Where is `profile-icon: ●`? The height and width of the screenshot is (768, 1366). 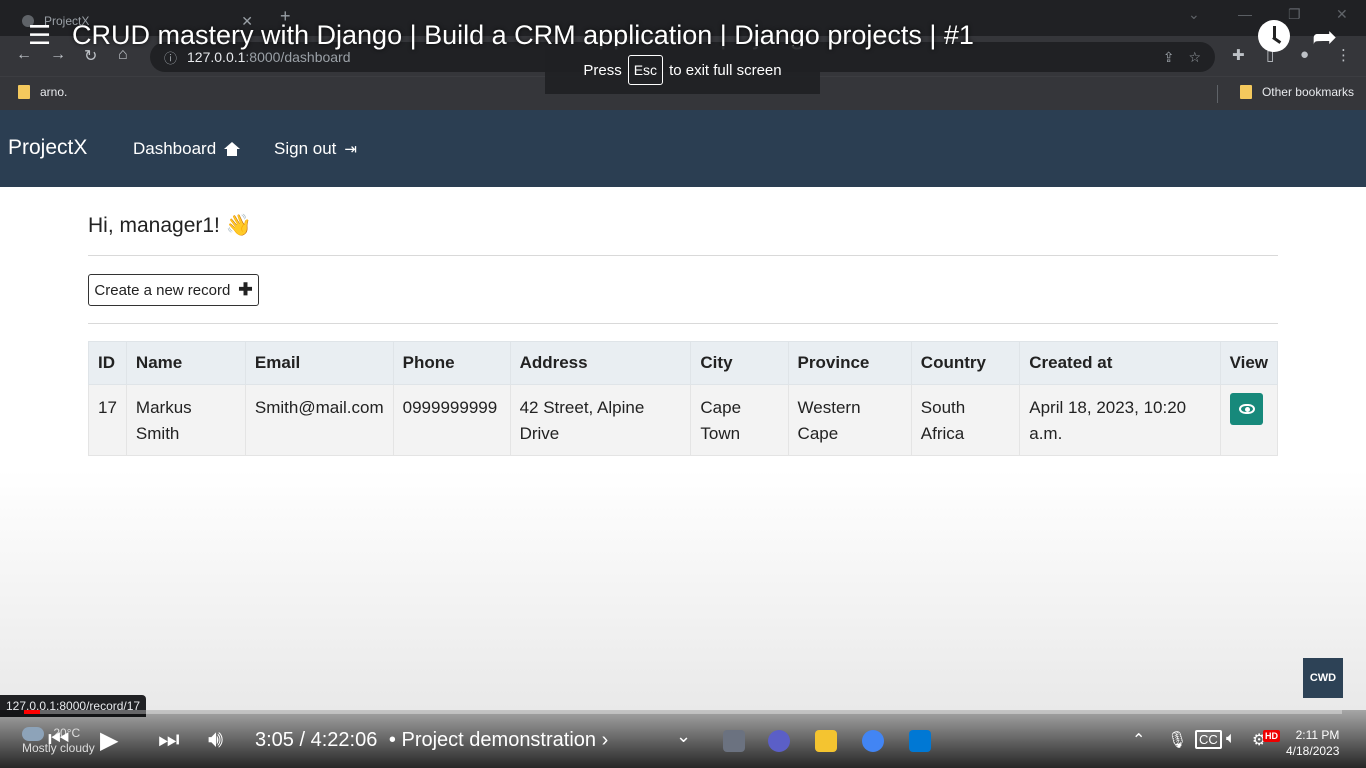
profile-icon: ● is located at coordinates (1304, 54).